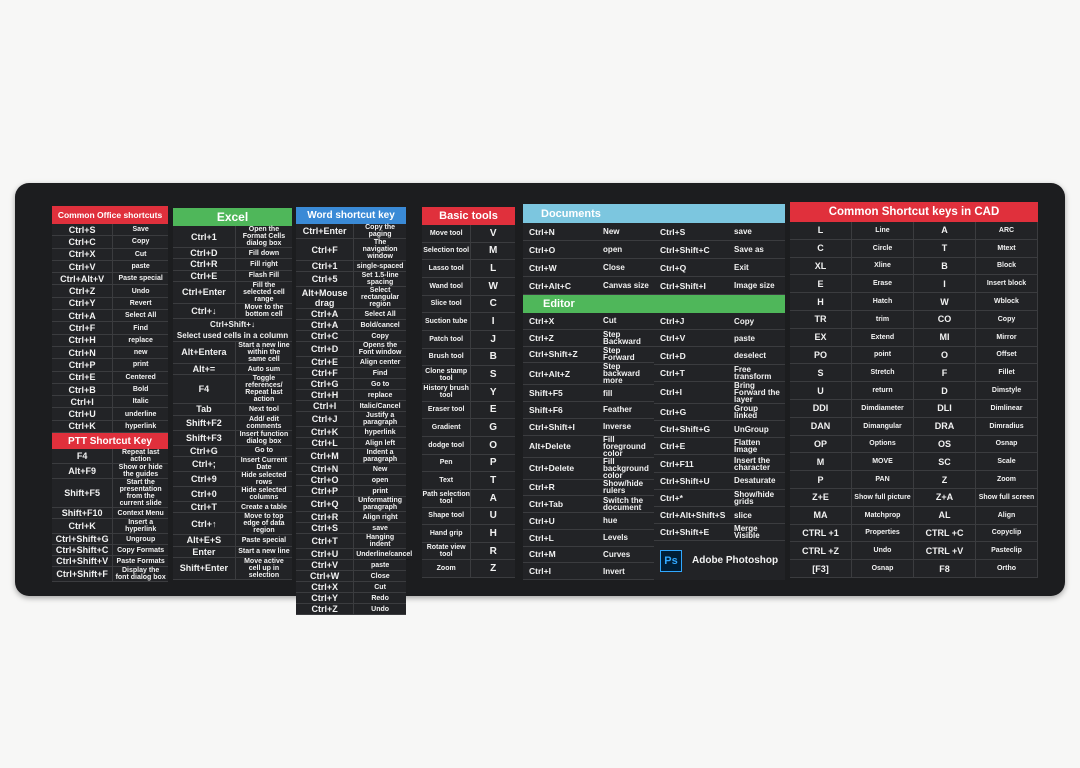  I want to click on shortcut-row: Rotate view tool R, so click(468, 551).